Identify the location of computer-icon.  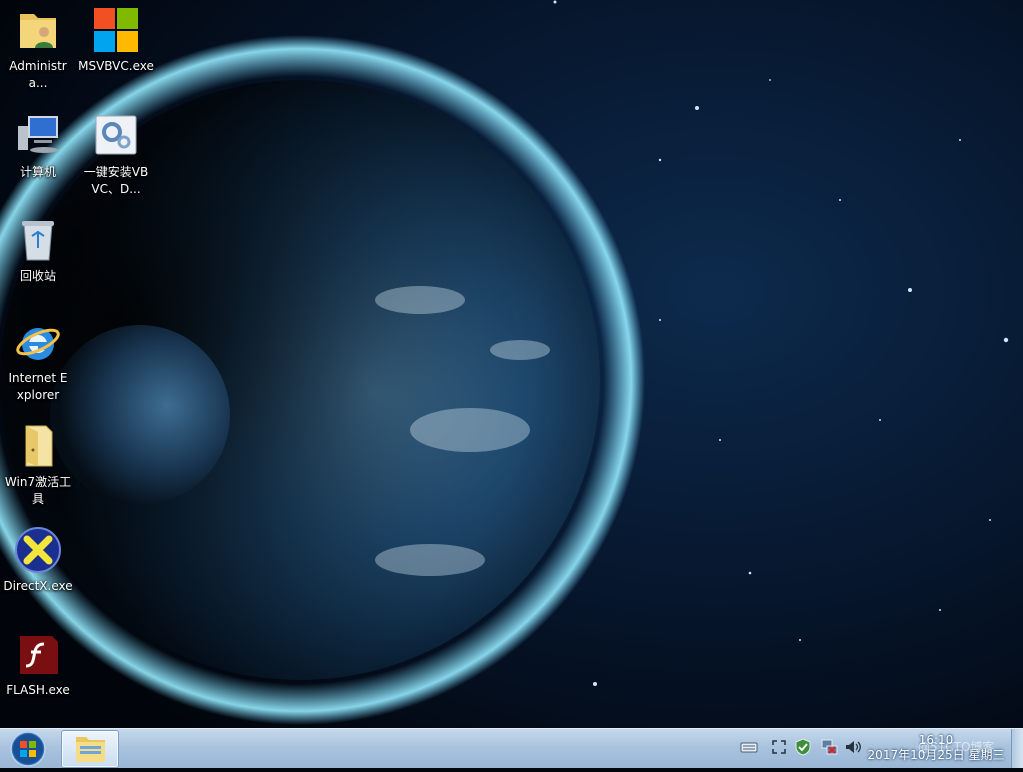
(38, 134).